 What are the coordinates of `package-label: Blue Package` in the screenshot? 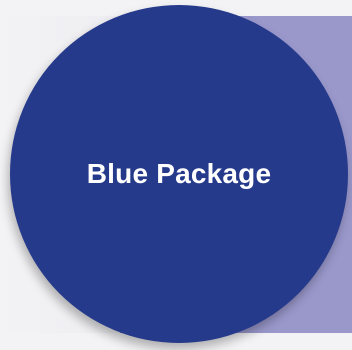 It's located at (179, 173).